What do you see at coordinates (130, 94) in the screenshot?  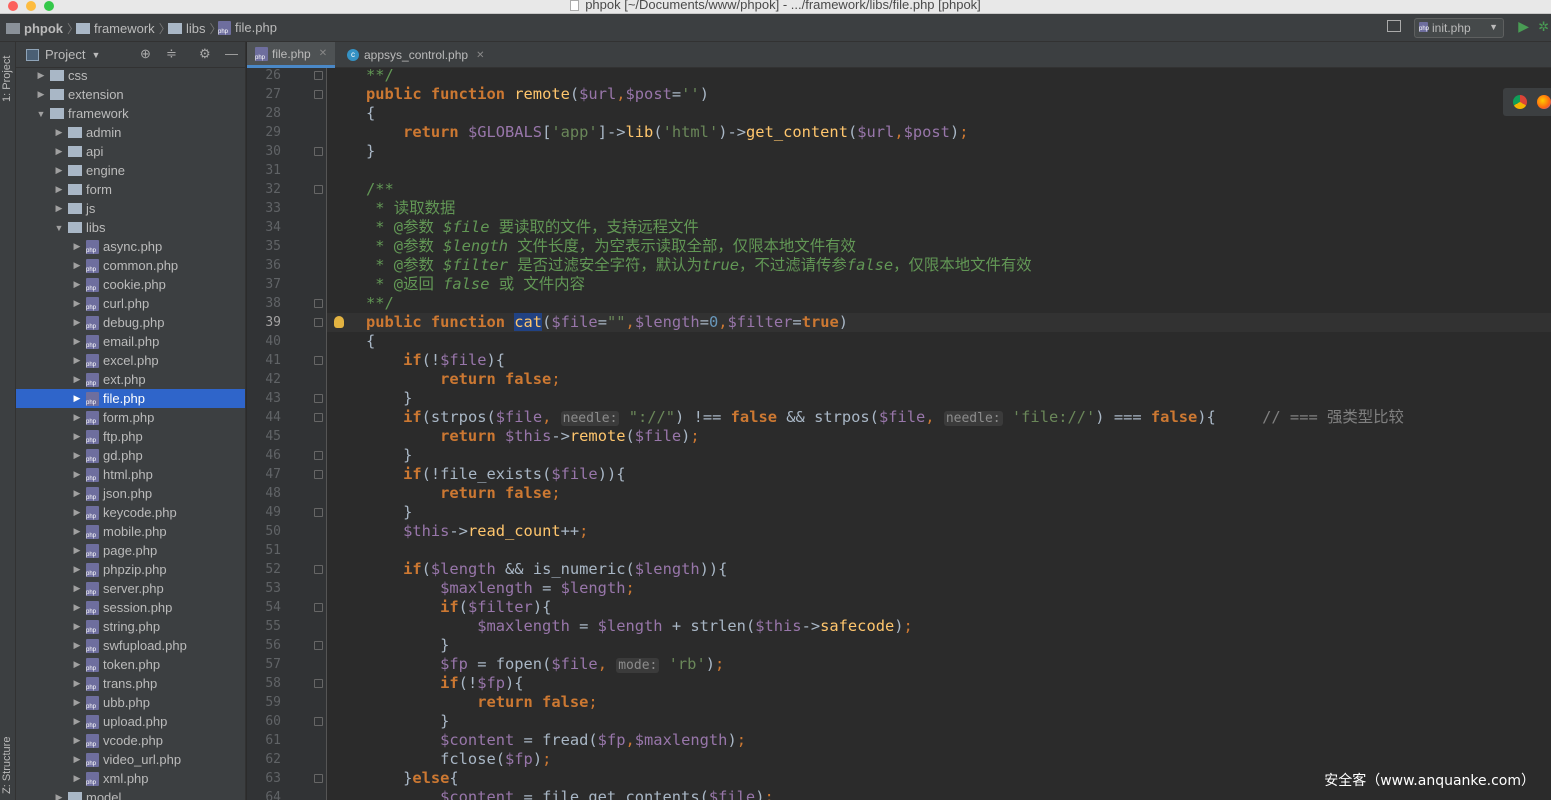 I see `tree-folder: ▶ extension` at bounding box center [130, 94].